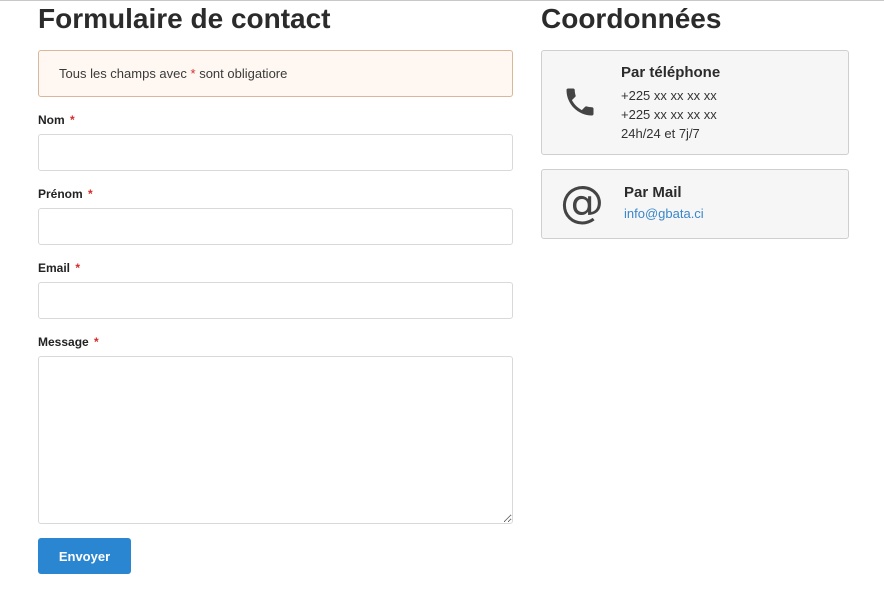 The height and width of the screenshot is (601, 884). Describe the element at coordinates (275, 226) in the screenshot. I see `prenom-input` at that location.